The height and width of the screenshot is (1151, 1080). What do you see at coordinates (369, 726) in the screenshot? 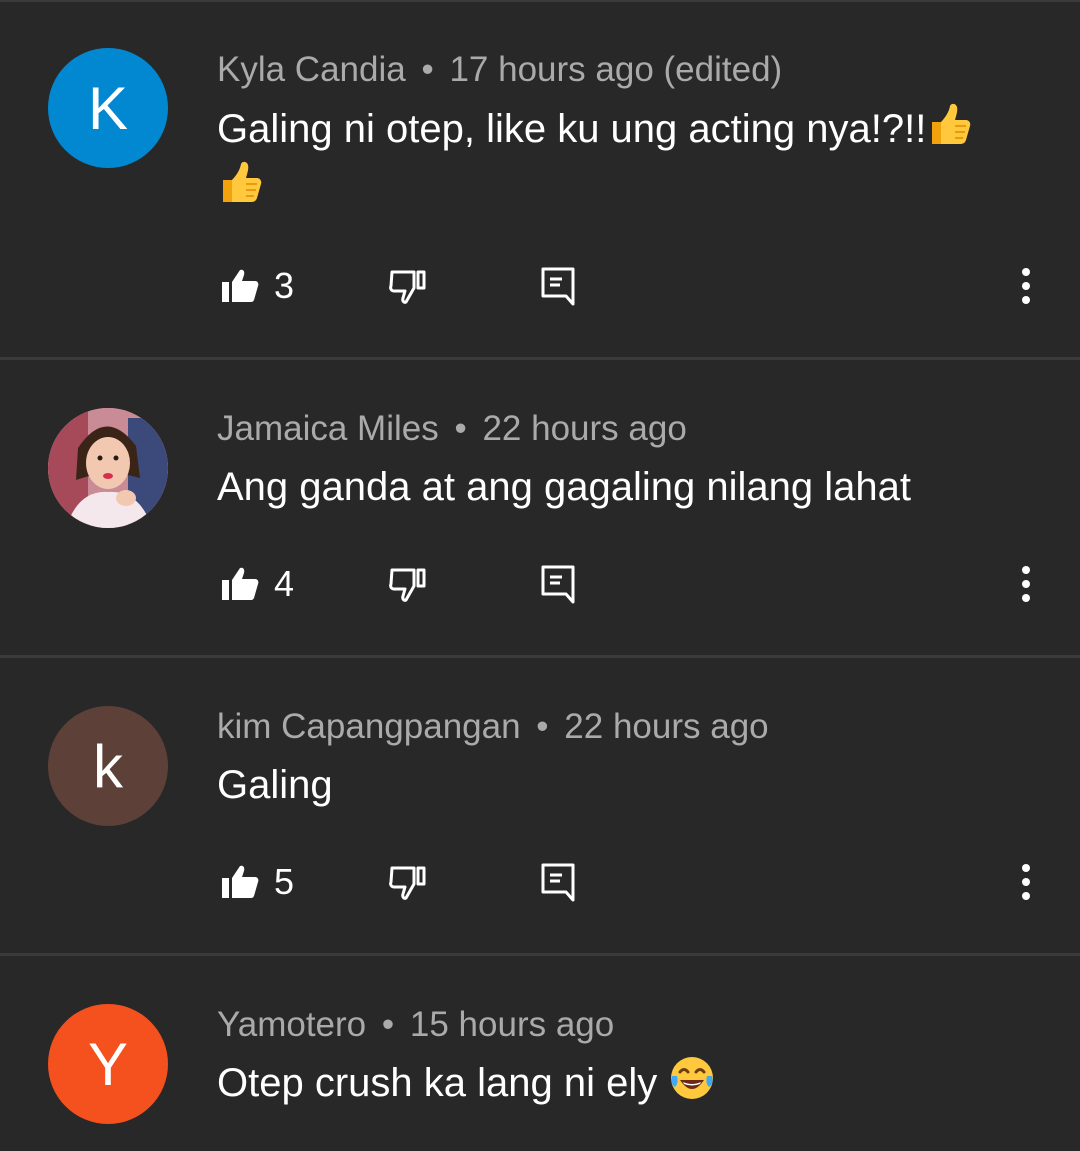
I see `author-name: kim Capangpangan` at bounding box center [369, 726].